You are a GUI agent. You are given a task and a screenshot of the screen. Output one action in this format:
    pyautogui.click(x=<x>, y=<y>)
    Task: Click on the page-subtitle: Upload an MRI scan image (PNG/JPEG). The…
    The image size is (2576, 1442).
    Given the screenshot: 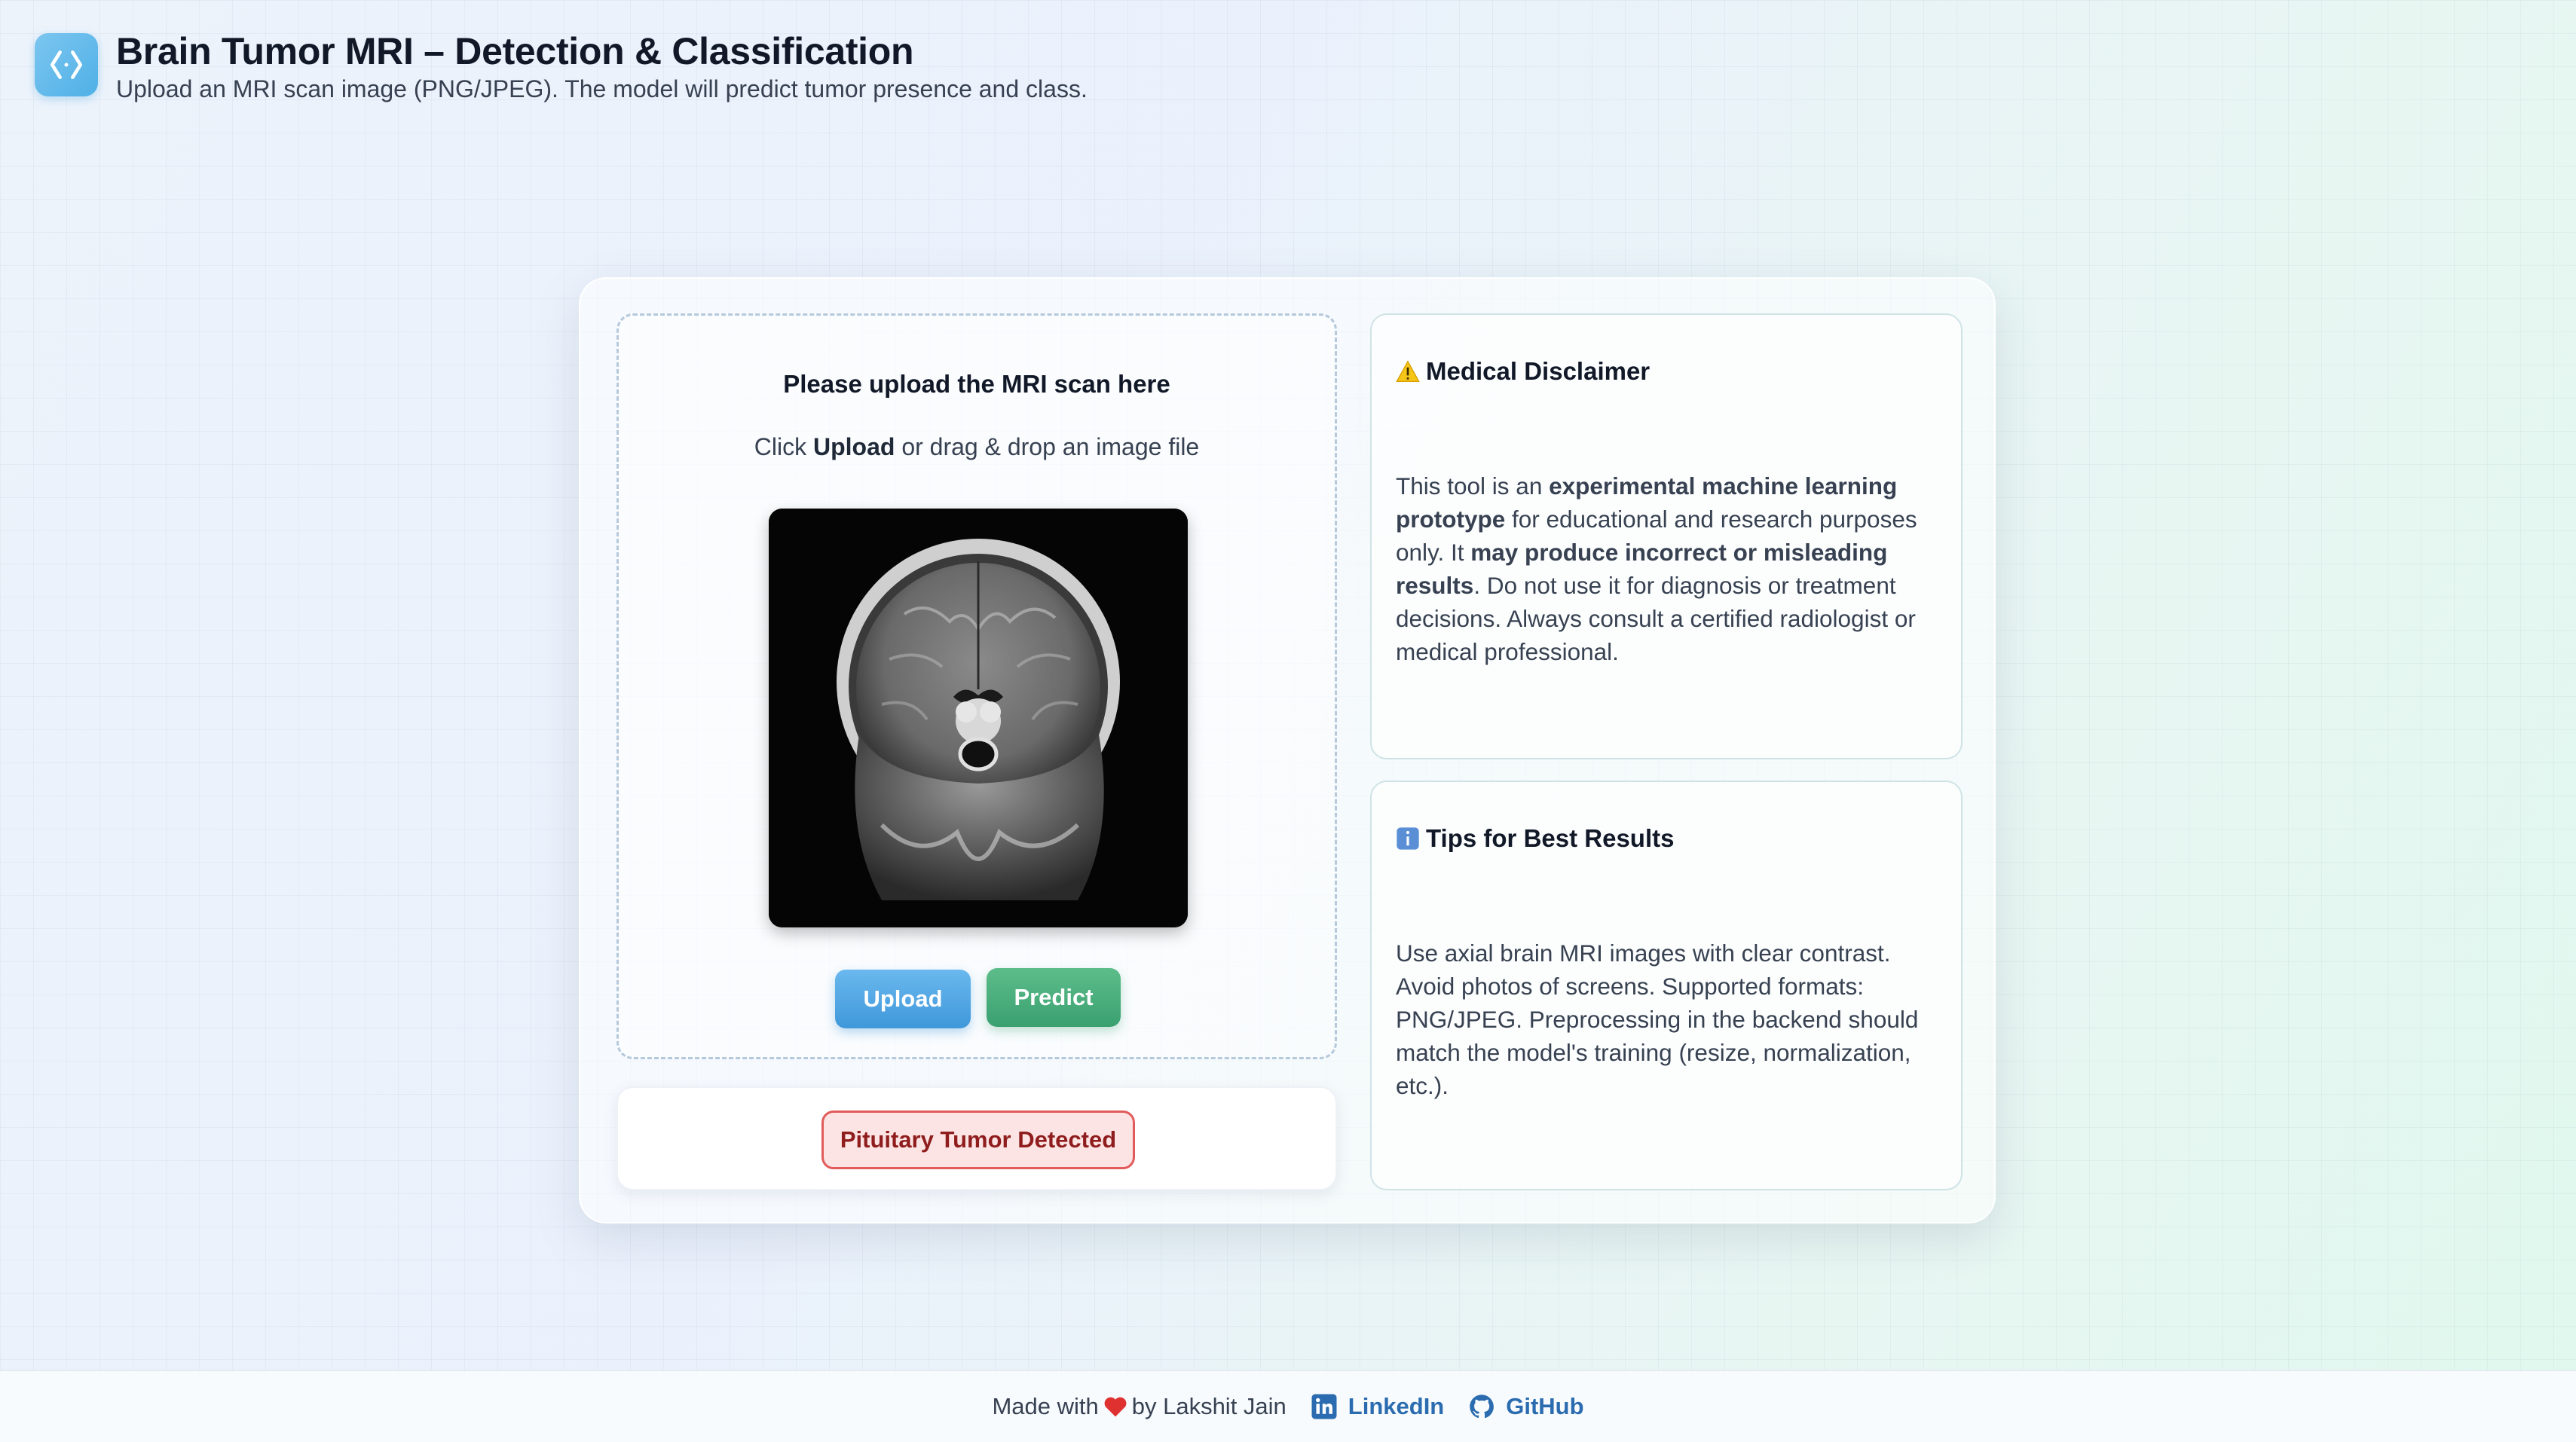 What is the action you would take?
    pyautogui.click(x=602, y=89)
    